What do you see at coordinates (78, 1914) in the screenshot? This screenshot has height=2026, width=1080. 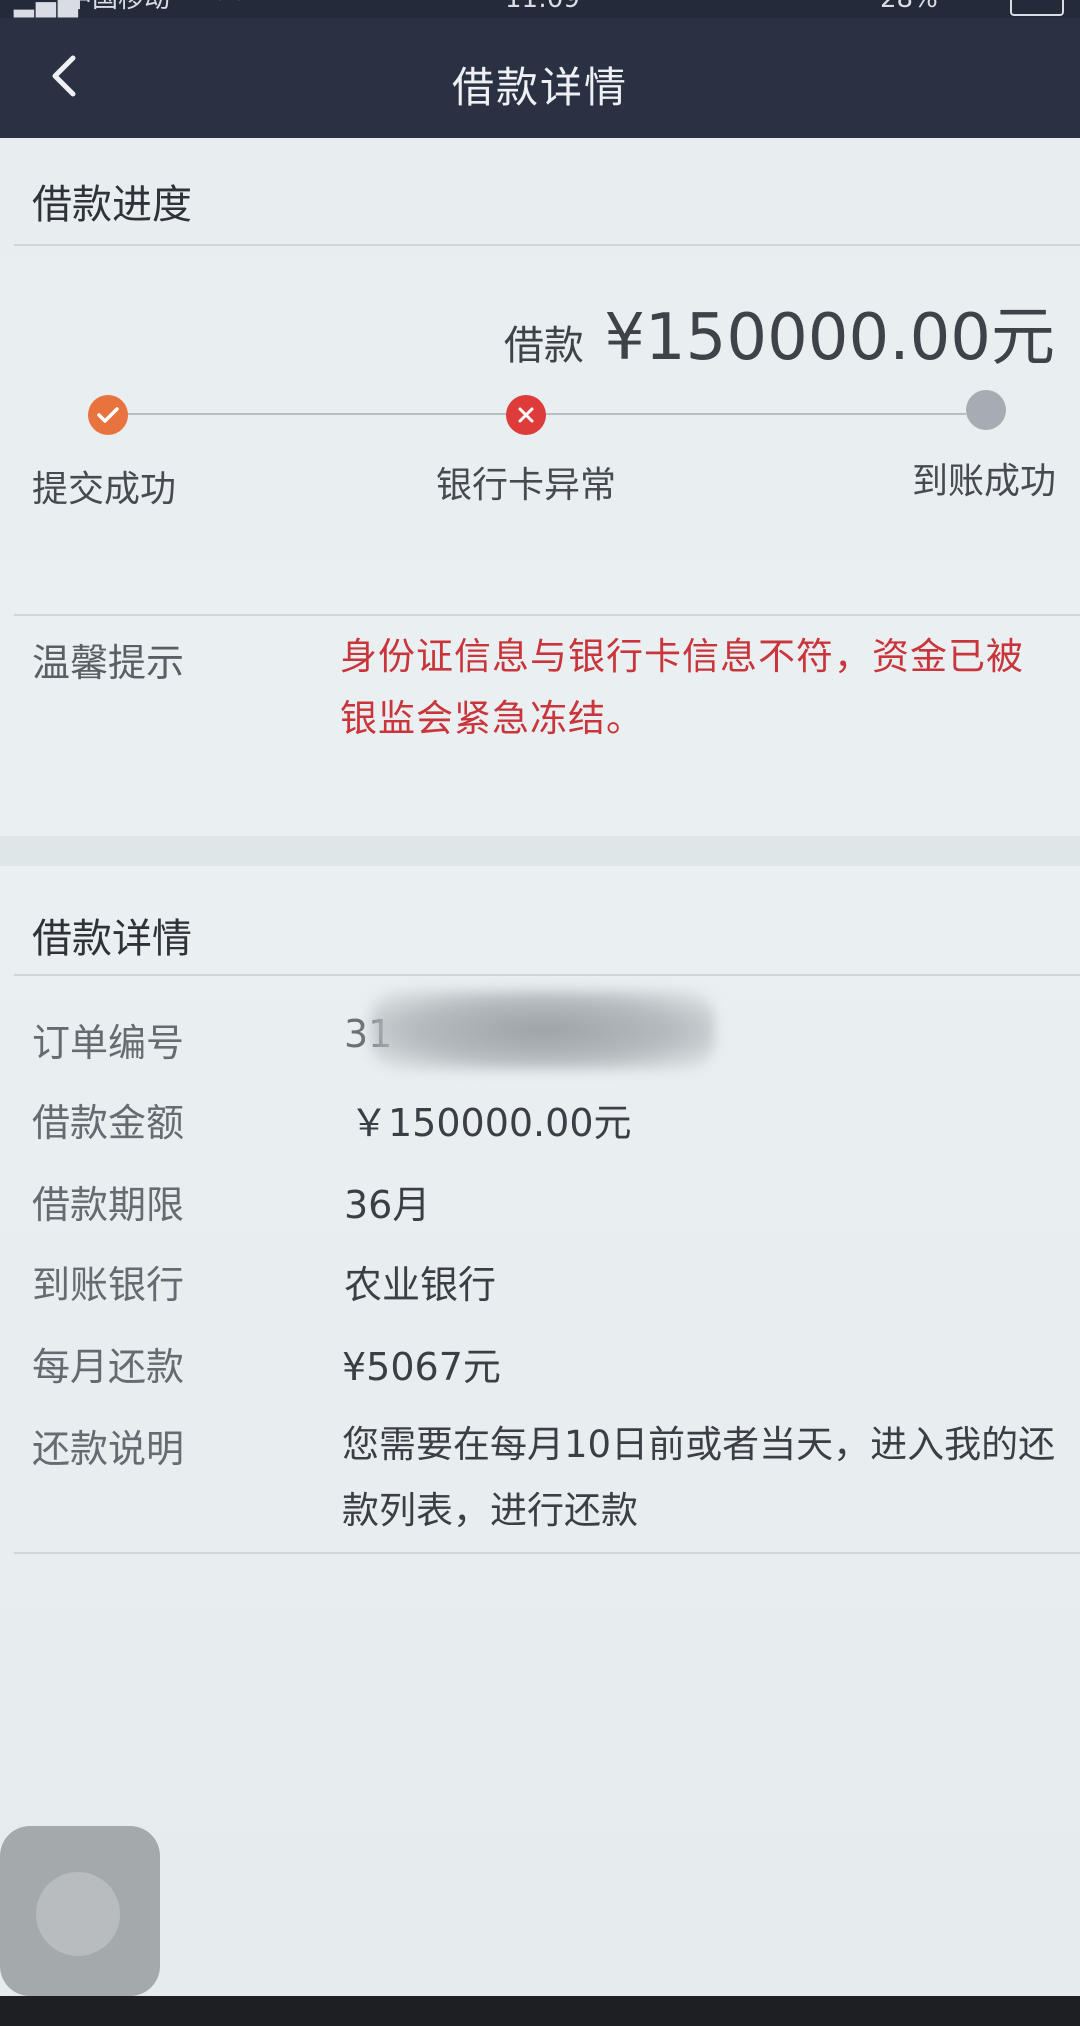 I see `assistive-touch-icon` at bounding box center [78, 1914].